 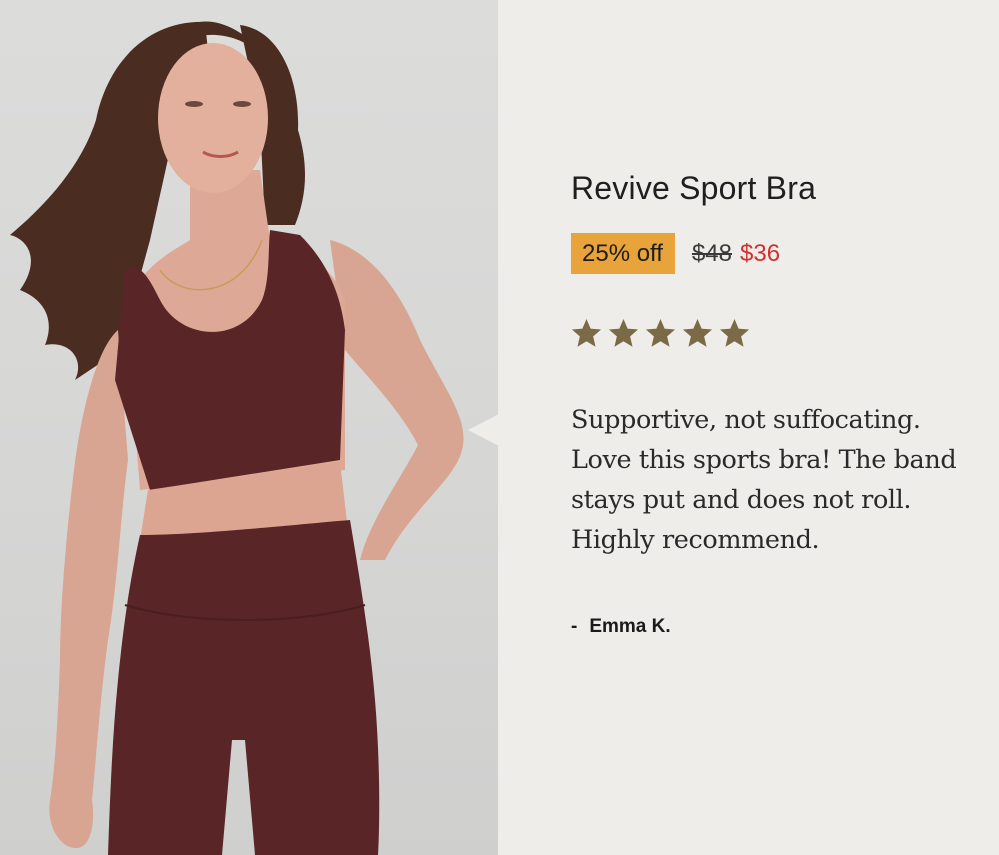 What do you see at coordinates (760, 253) in the screenshot?
I see `sale-price: $36` at bounding box center [760, 253].